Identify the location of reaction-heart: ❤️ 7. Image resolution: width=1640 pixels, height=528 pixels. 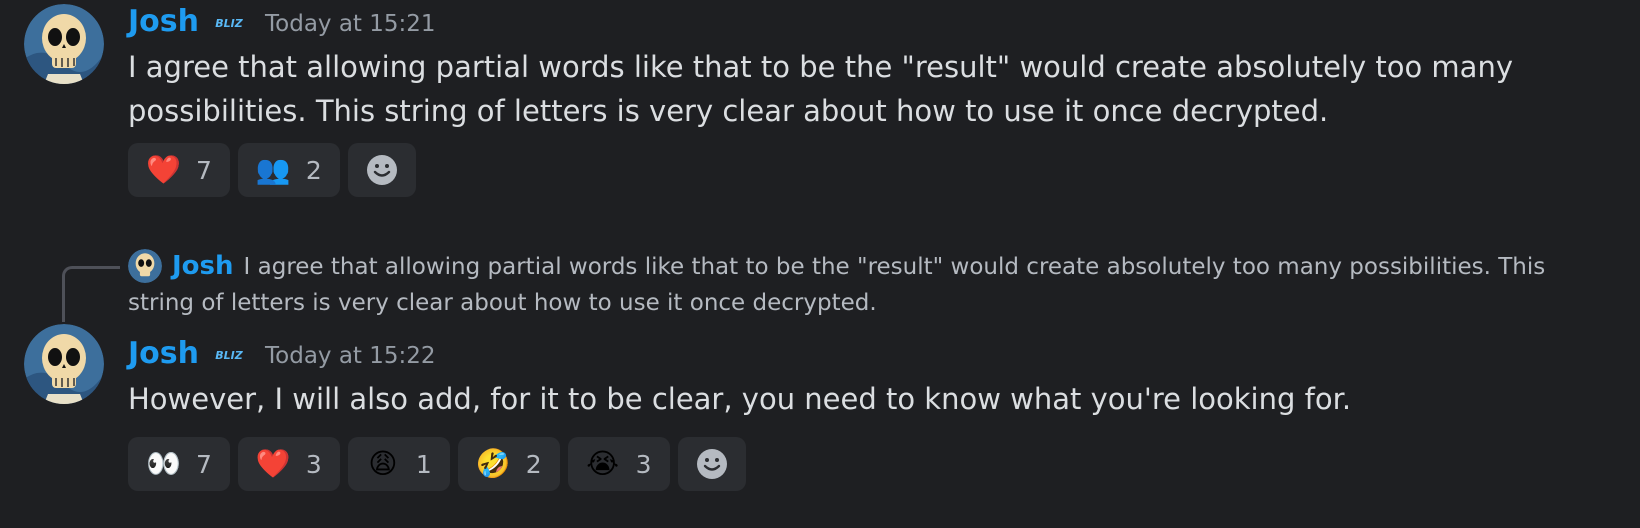
(179, 170).